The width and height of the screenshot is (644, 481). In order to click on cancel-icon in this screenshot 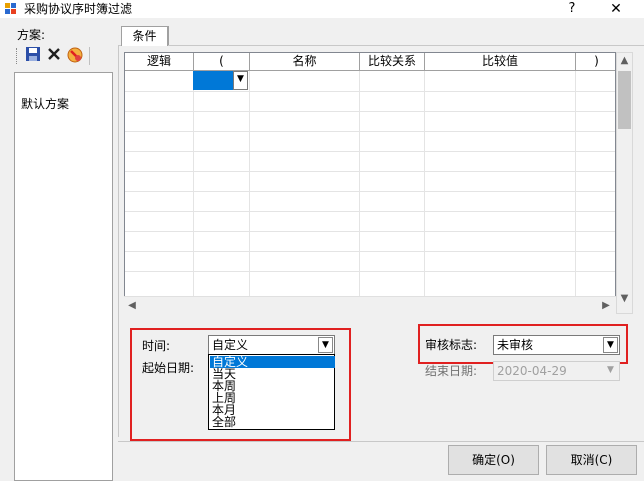, I will do `click(75, 55)`.